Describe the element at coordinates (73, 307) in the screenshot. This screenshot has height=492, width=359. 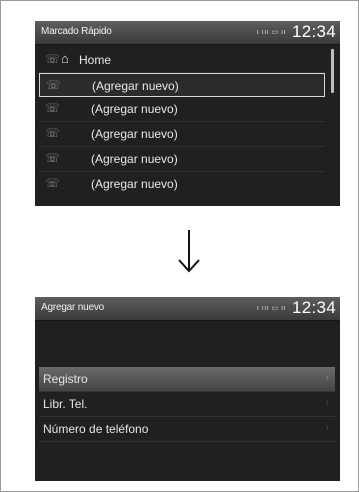
I see `screen-title: Agregar nuevo` at that location.